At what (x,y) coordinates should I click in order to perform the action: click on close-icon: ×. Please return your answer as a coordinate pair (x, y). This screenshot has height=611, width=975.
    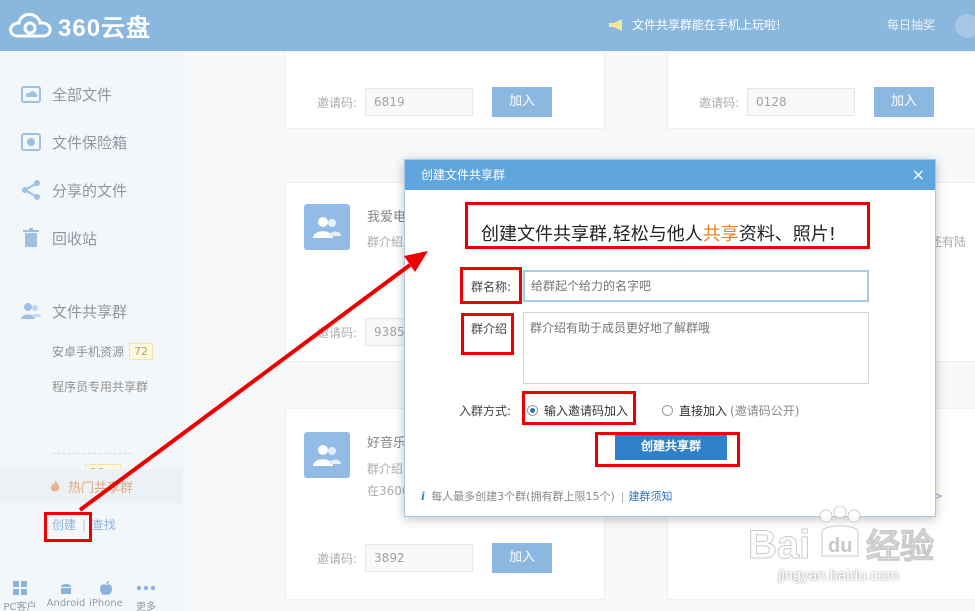
    Looking at the image, I should click on (918, 175).